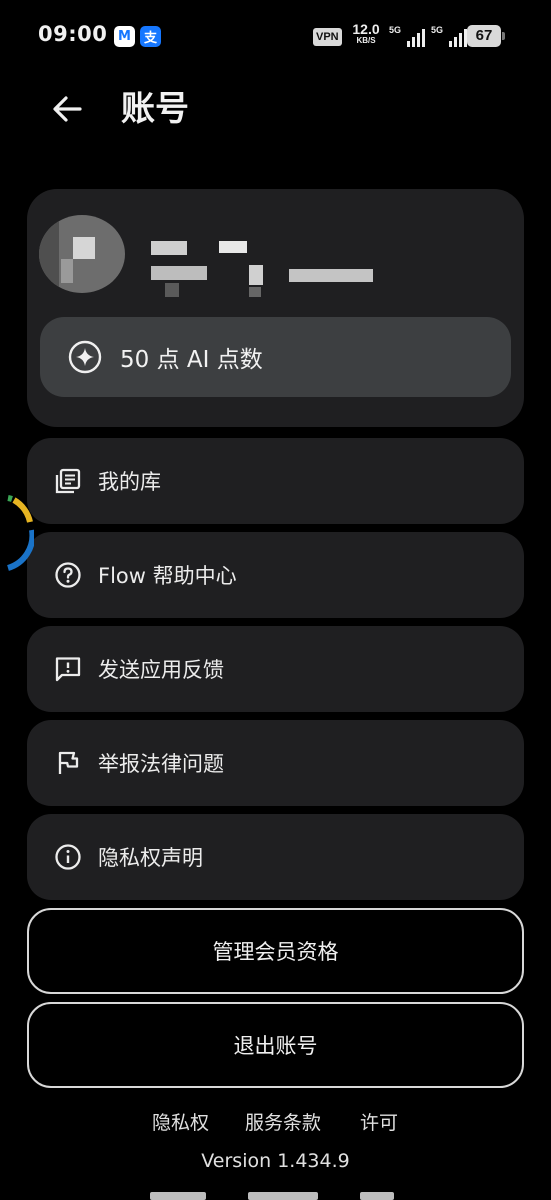 Image resolution: width=551 pixels, height=1200 pixels. What do you see at coordinates (17, 533) in the screenshot?
I see `floating-assistant-icon` at bounding box center [17, 533].